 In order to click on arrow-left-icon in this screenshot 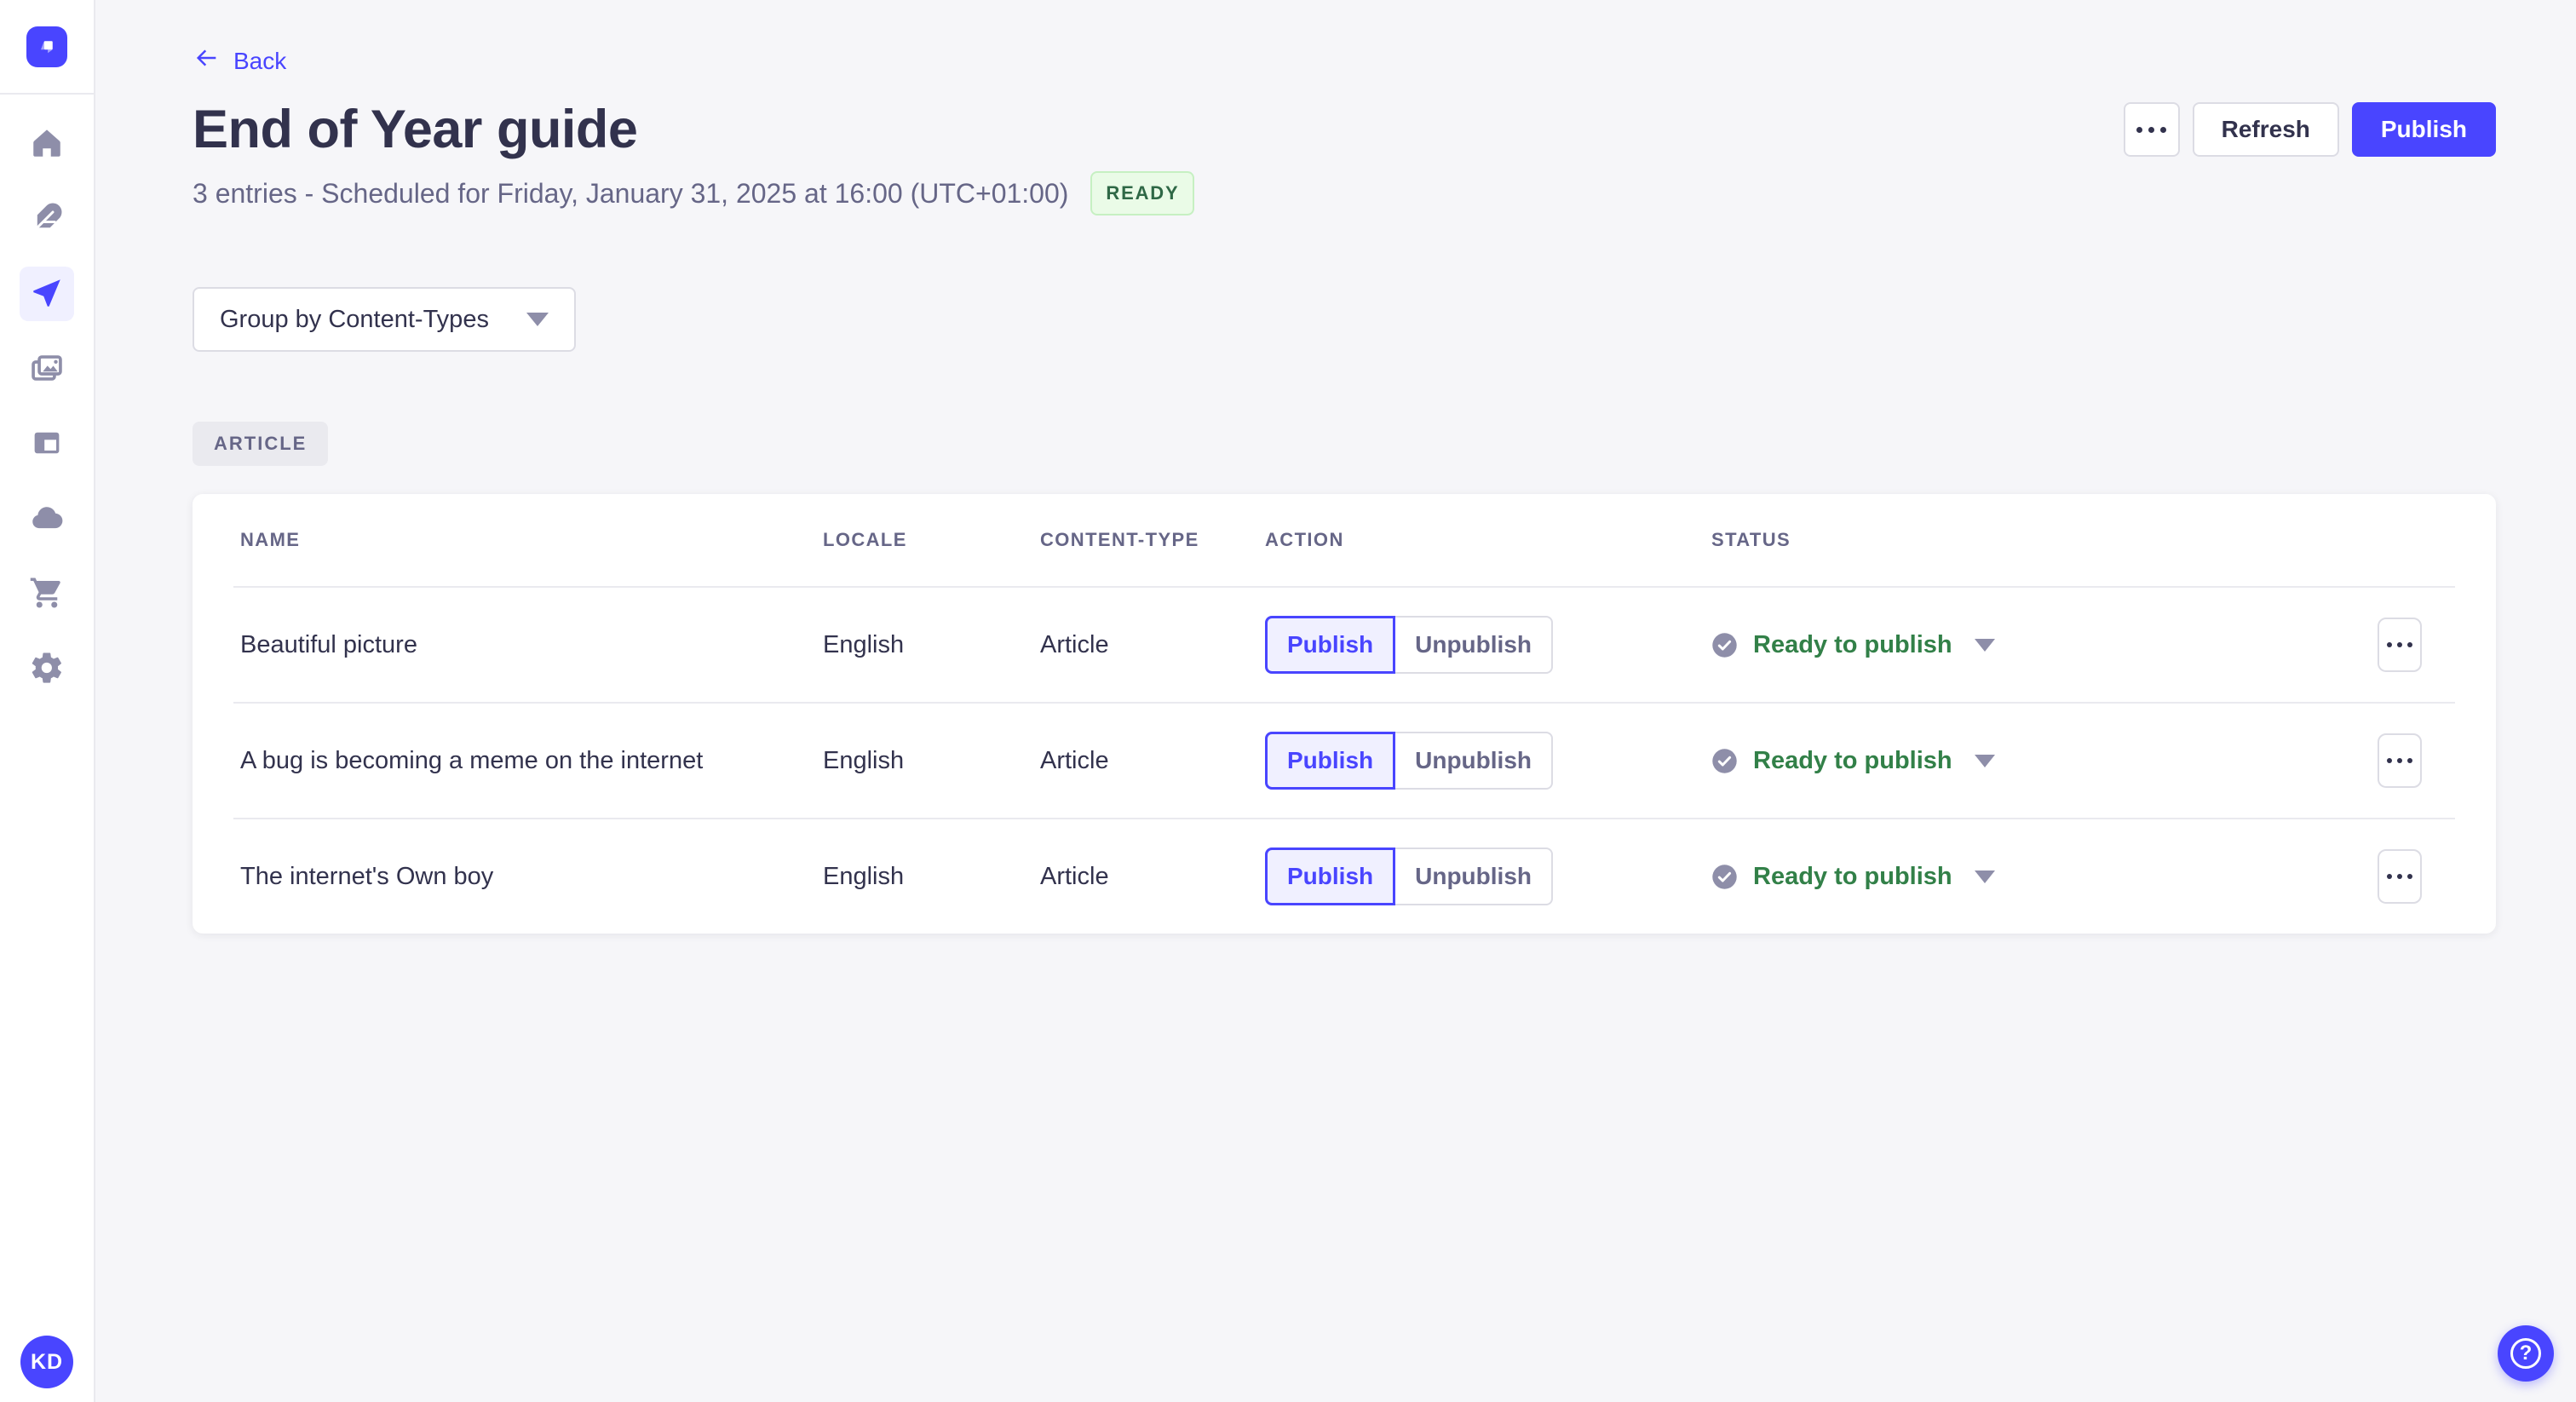, I will do `click(207, 61)`.